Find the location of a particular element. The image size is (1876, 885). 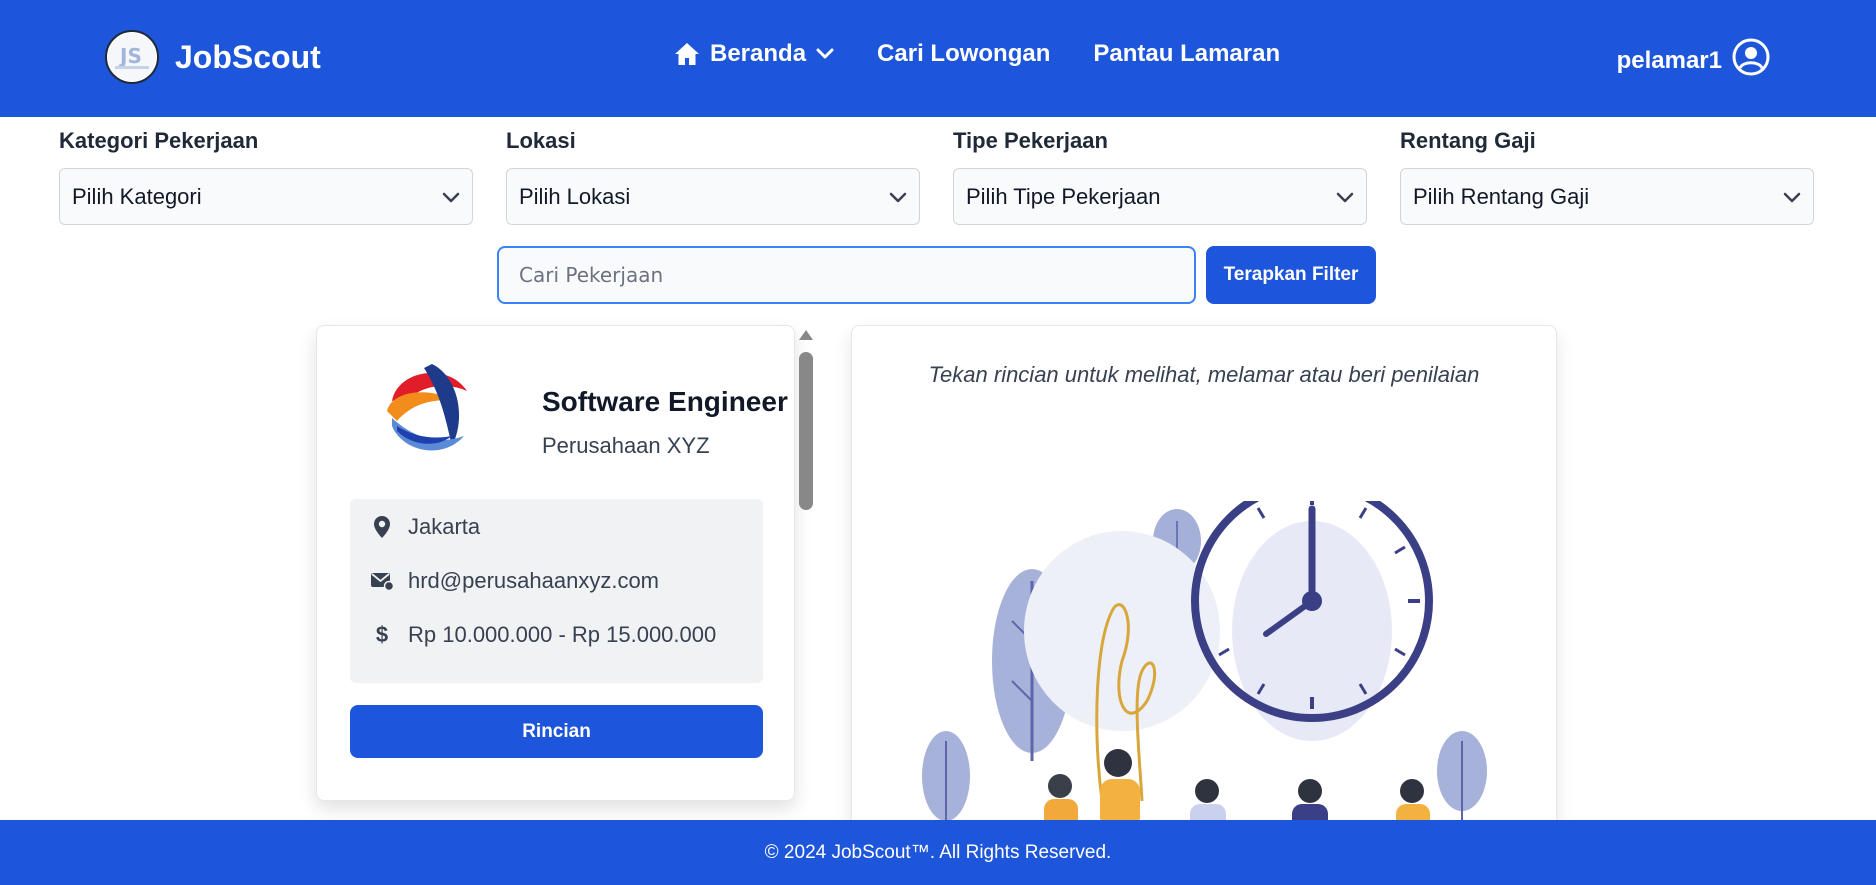

nav-beranda-label: Beranda is located at coordinates (758, 53).